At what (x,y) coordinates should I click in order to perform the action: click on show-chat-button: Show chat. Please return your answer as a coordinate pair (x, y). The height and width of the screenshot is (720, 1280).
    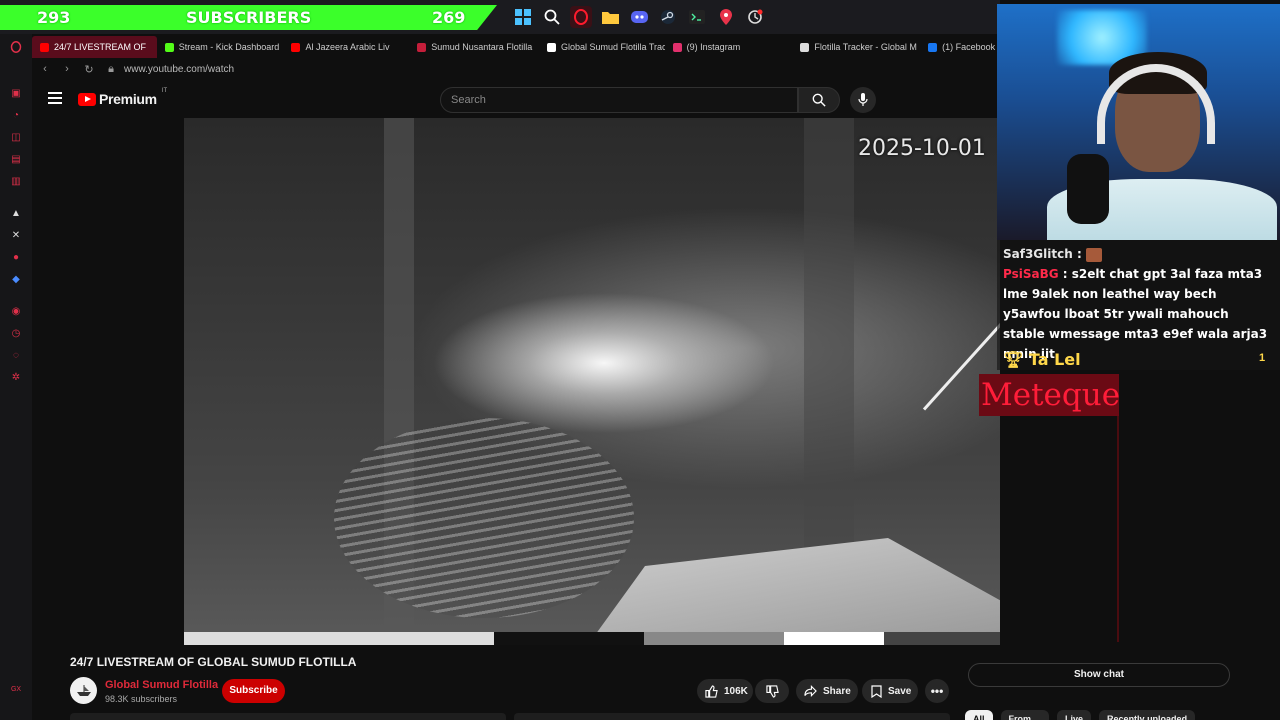
    Looking at the image, I should click on (1099, 675).